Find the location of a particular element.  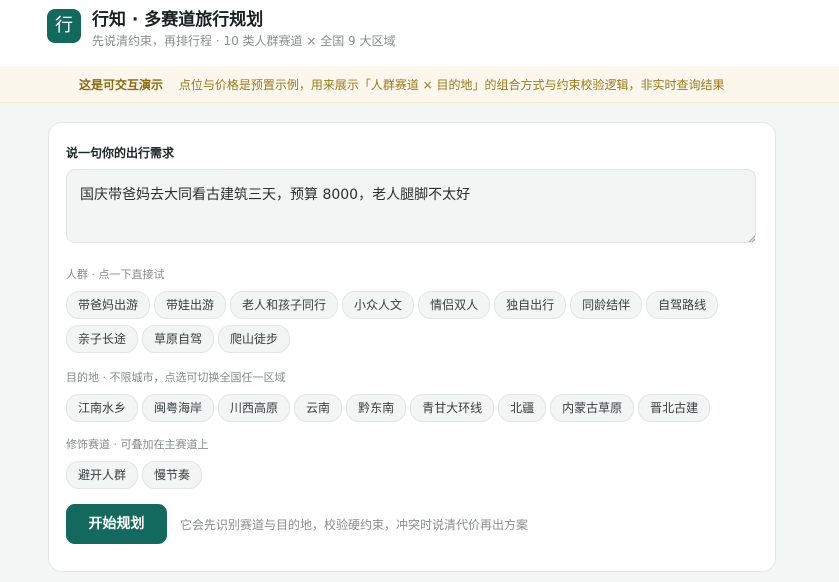

modifier-chip: 避开人群 is located at coordinates (102, 475).